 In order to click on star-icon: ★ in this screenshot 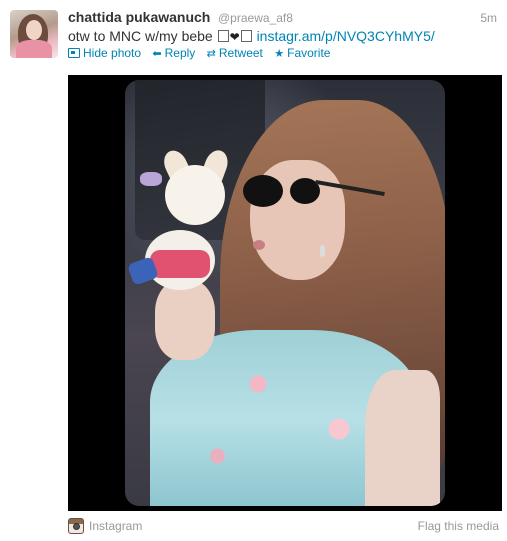, I will do `click(279, 54)`.